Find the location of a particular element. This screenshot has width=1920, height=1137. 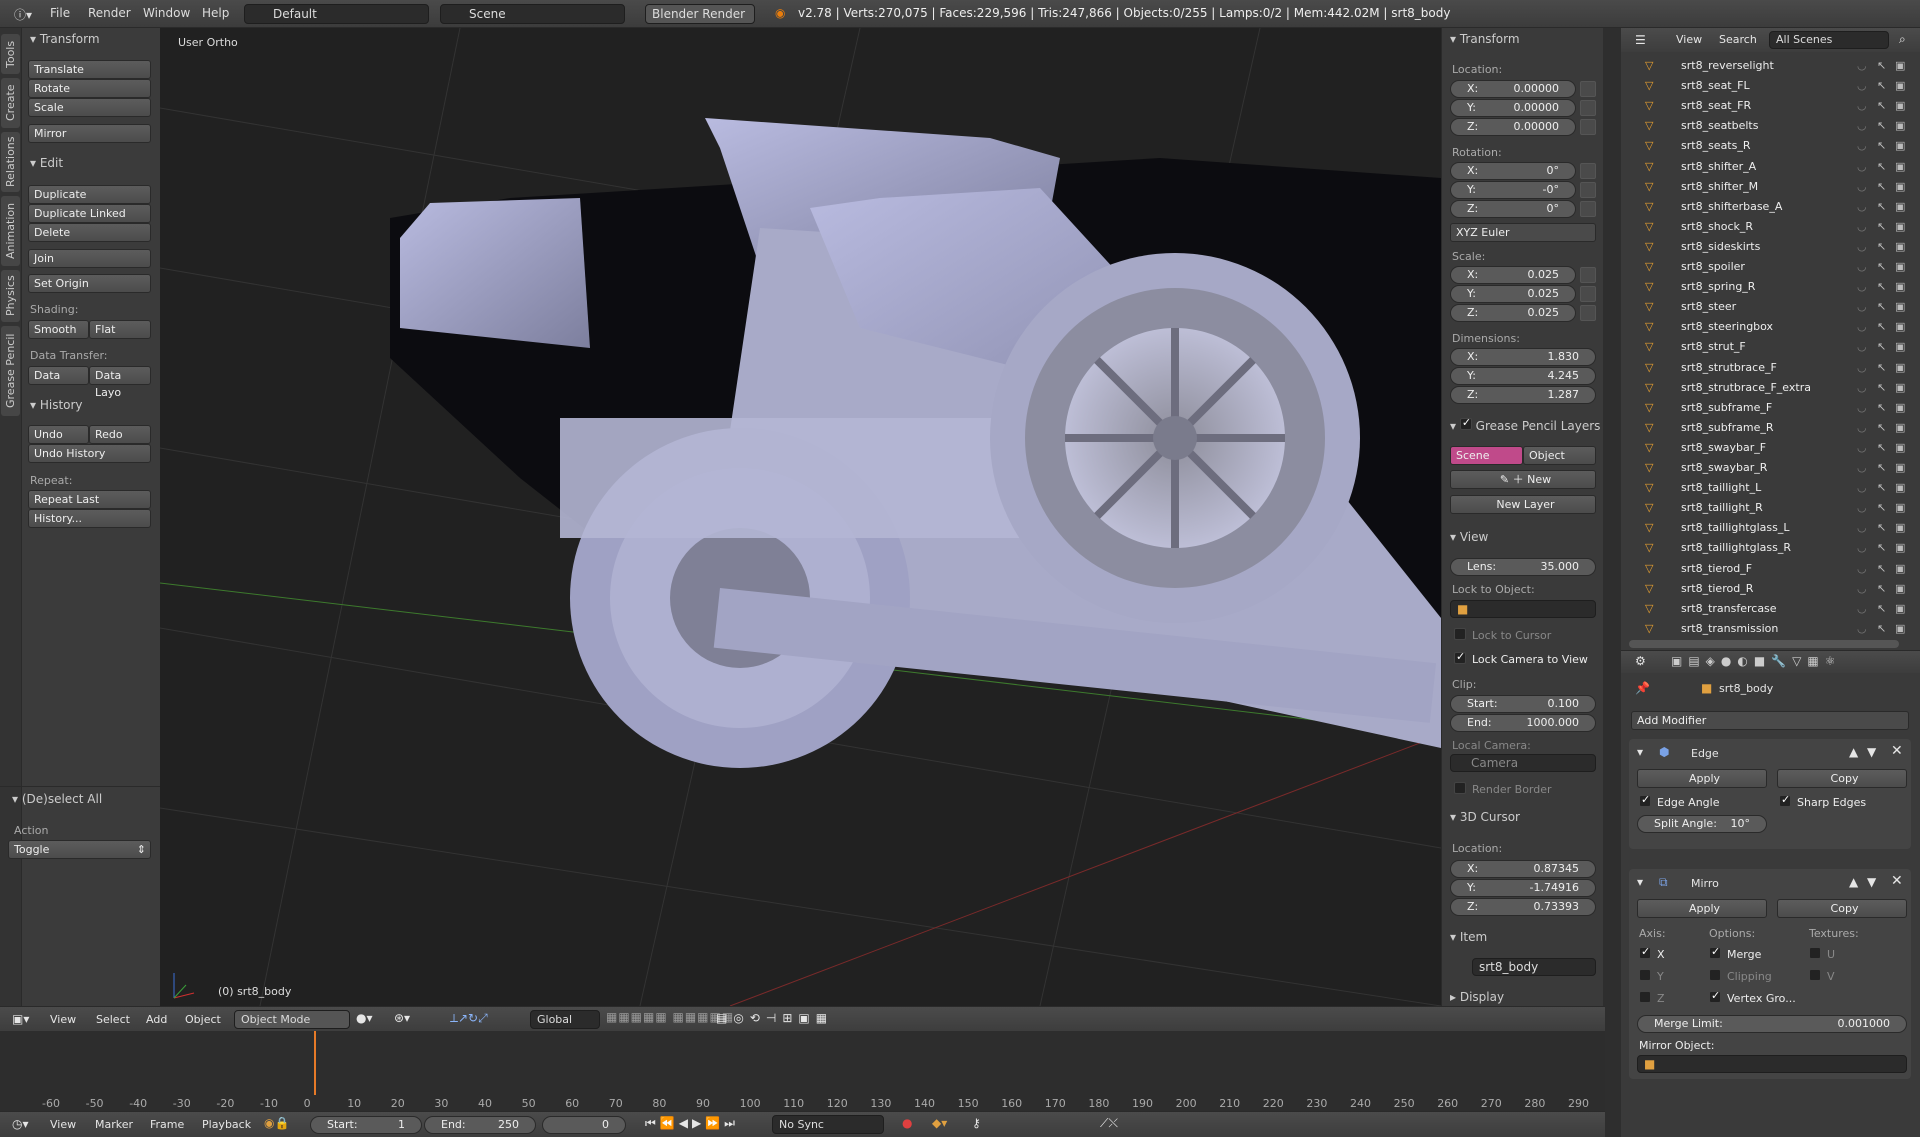

edge-apply-button: Apply is located at coordinates (1702, 778).